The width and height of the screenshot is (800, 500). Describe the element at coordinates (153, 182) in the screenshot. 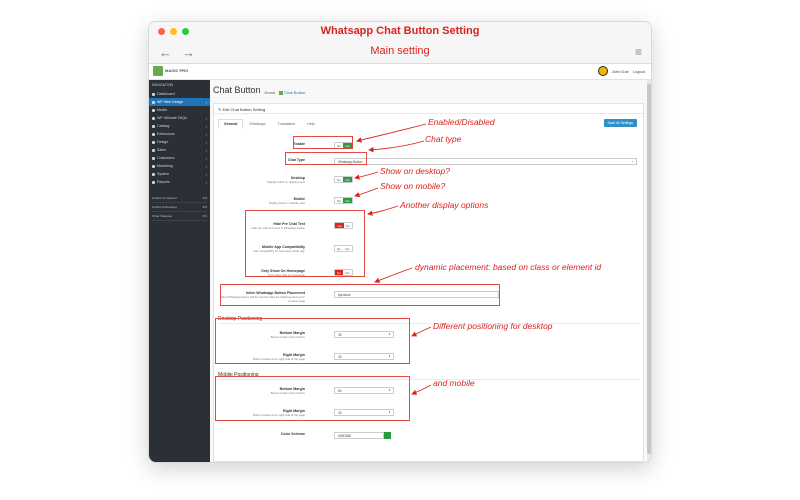

I see `chart-icon` at that location.